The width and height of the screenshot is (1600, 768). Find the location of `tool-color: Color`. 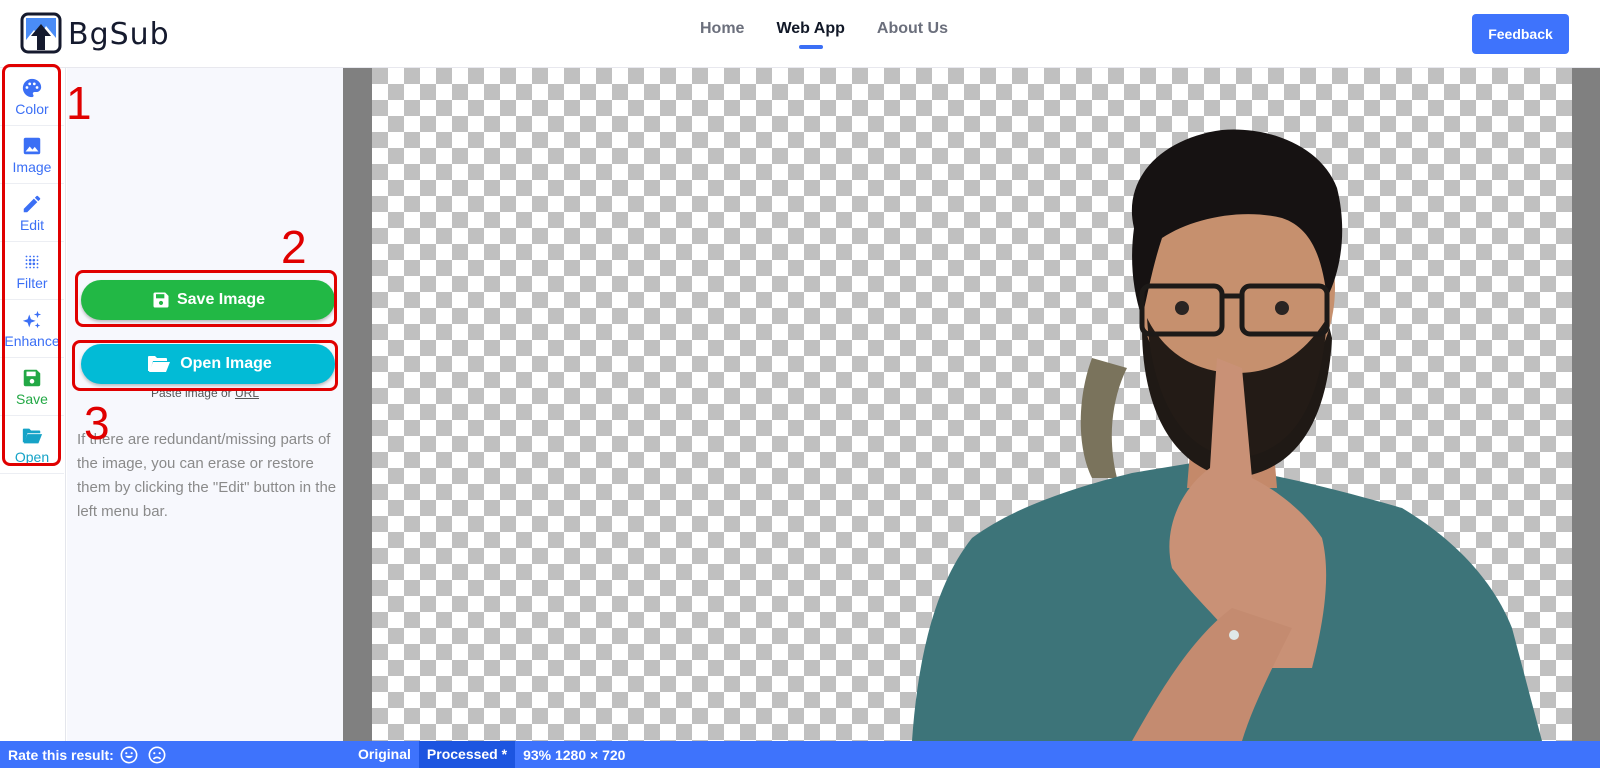

tool-color: Color is located at coordinates (32, 97).